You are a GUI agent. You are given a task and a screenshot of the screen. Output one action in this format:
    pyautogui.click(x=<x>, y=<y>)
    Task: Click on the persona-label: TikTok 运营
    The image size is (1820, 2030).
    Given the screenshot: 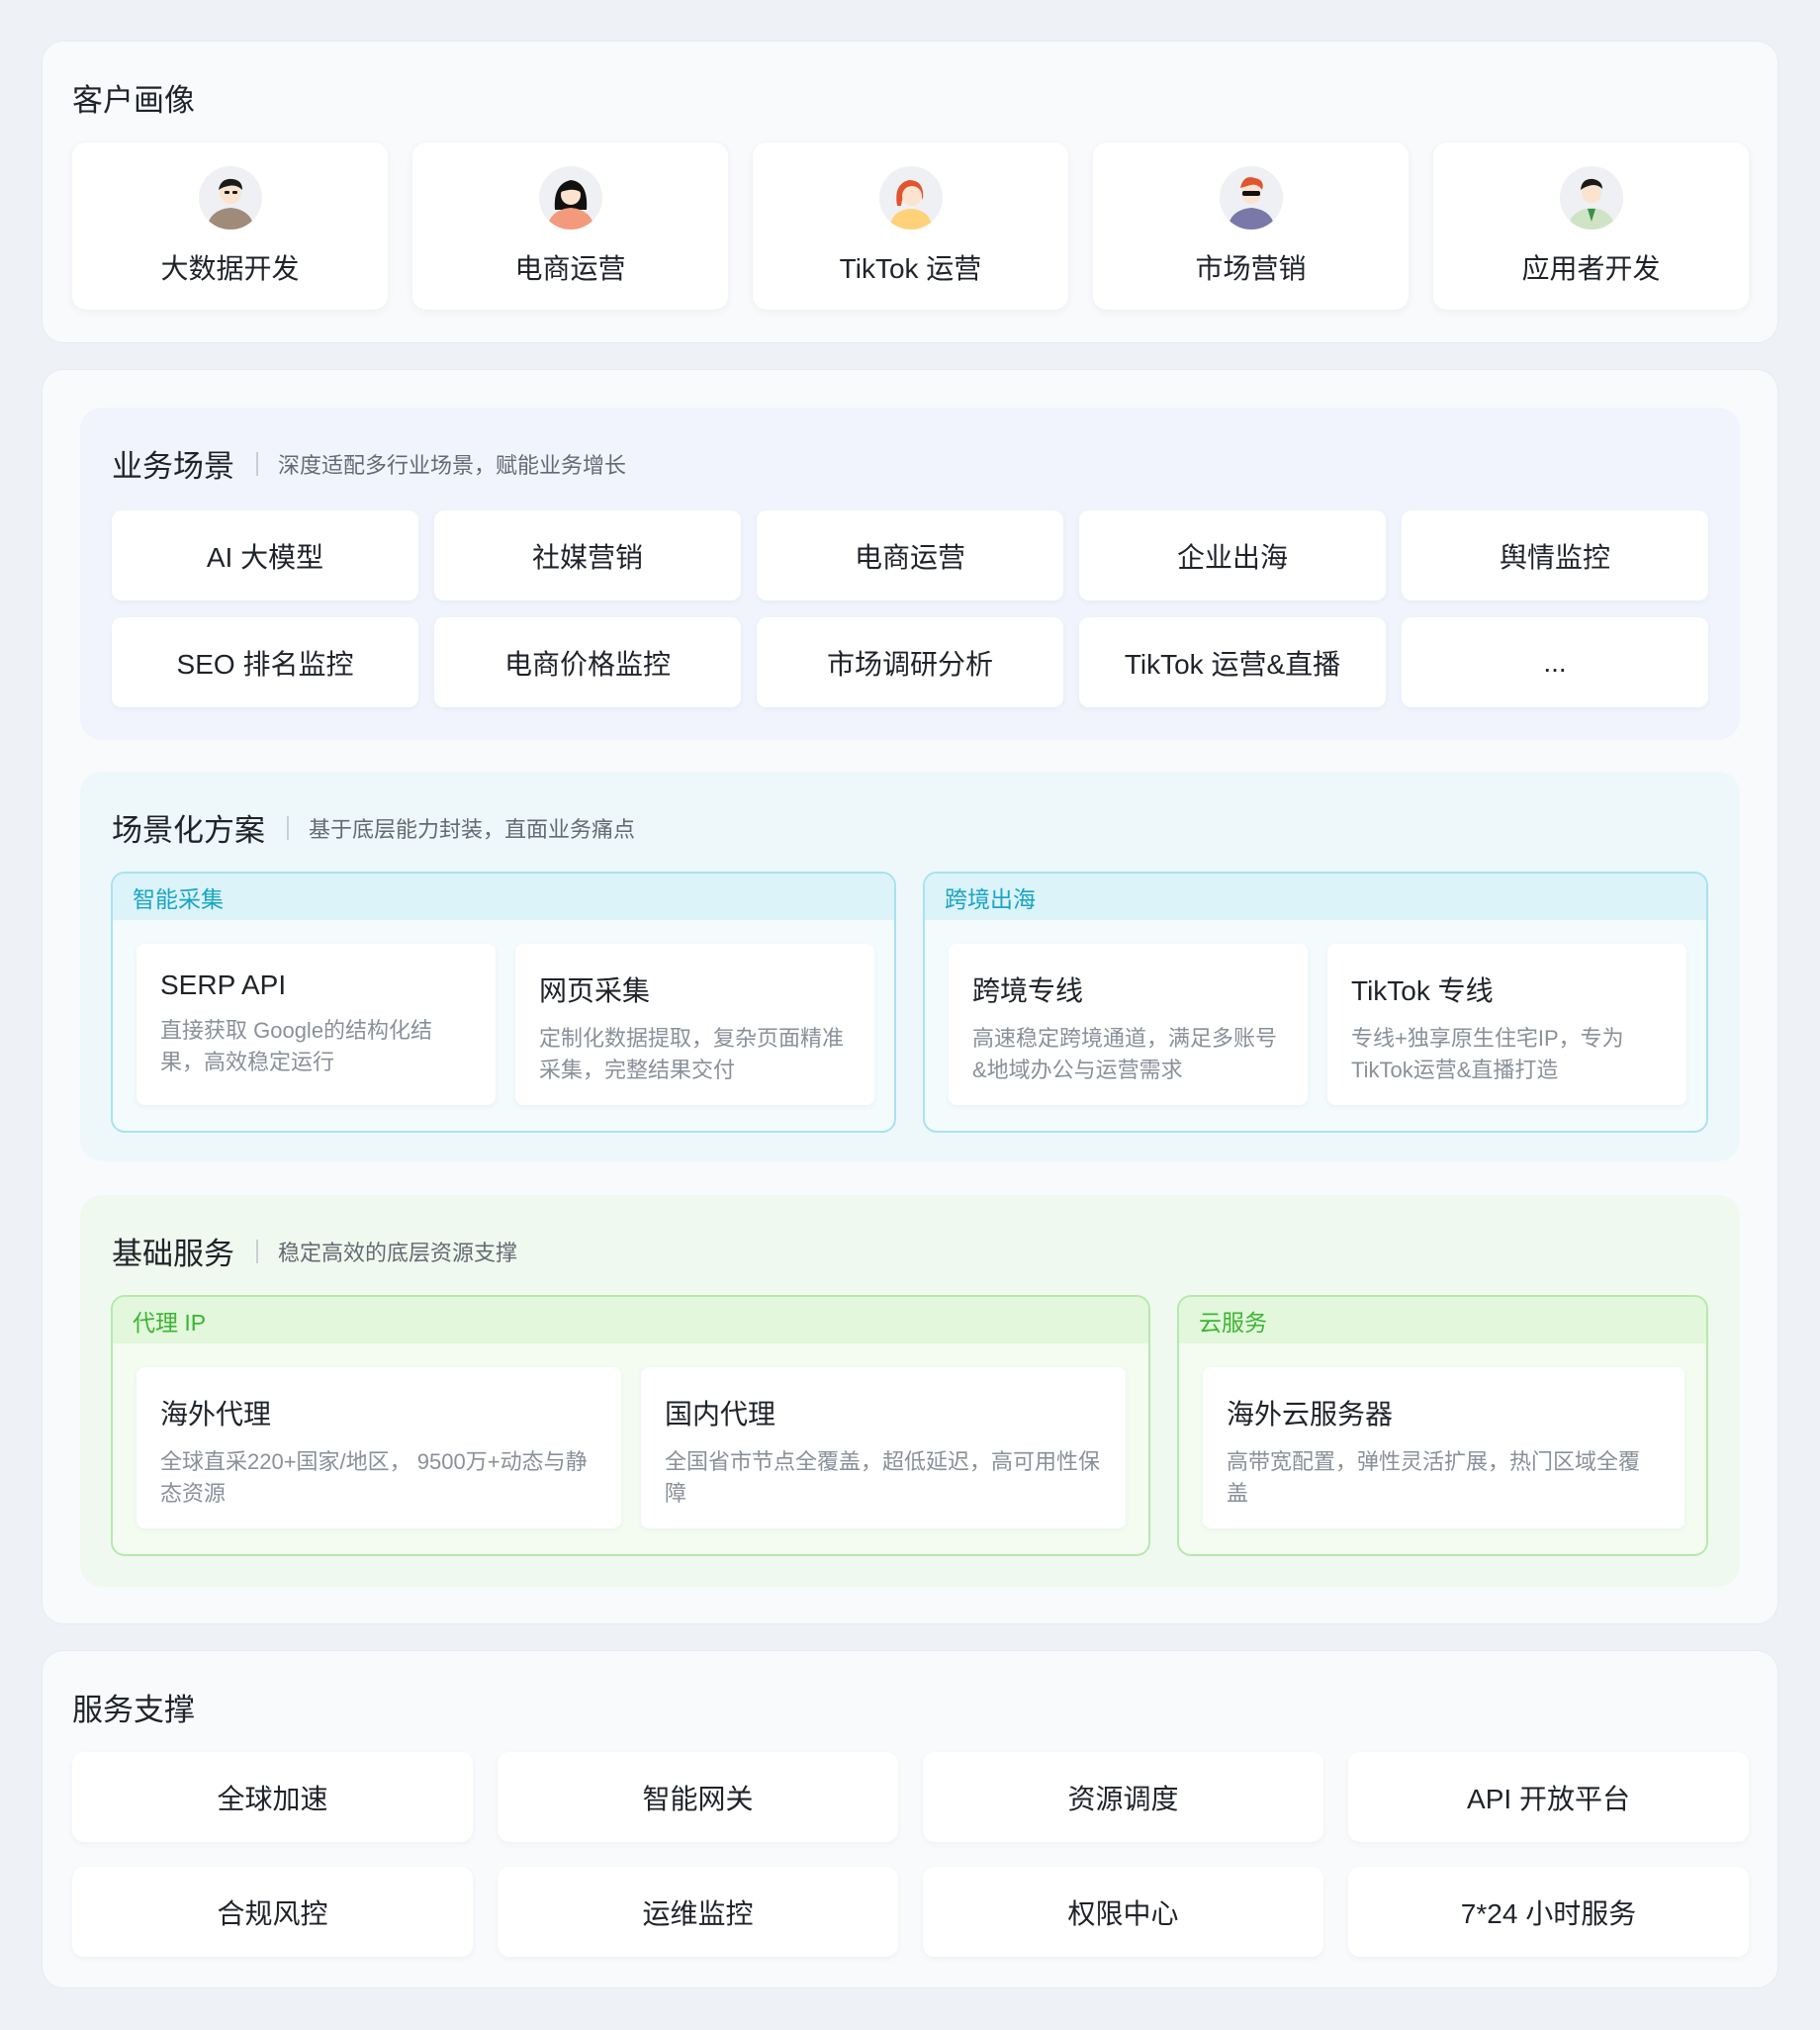 What is the action you would take?
    pyautogui.click(x=910, y=268)
    